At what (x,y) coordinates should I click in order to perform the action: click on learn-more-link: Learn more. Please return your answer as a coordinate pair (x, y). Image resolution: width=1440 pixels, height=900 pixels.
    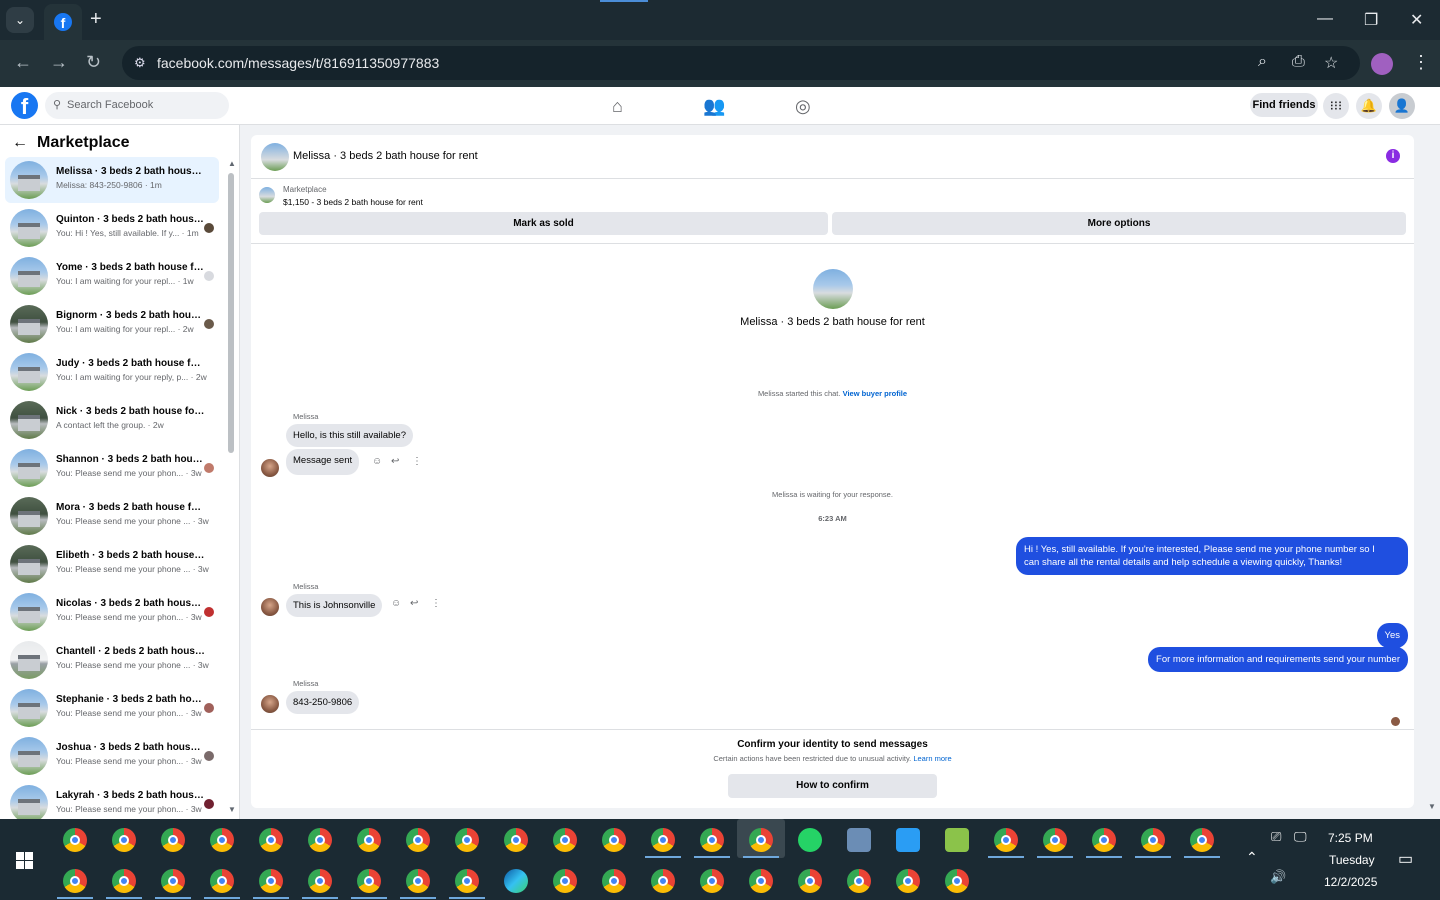
    Looking at the image, I should click on (932, 758).